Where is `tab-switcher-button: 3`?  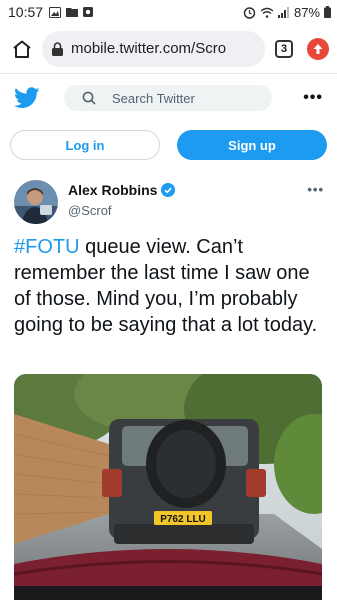
tab-switcher-button: 3 is located at coordinates (284, 48).